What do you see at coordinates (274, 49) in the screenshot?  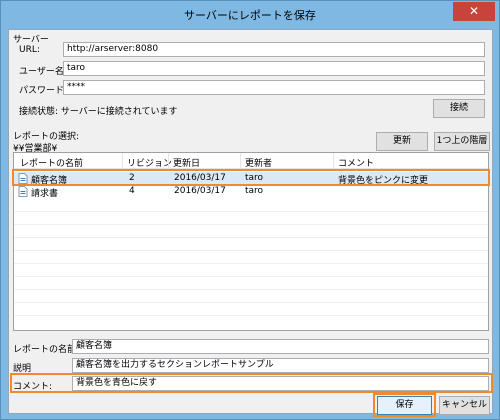 I see `url-field: http://arserver:8080` at bounding box center [274, 49].